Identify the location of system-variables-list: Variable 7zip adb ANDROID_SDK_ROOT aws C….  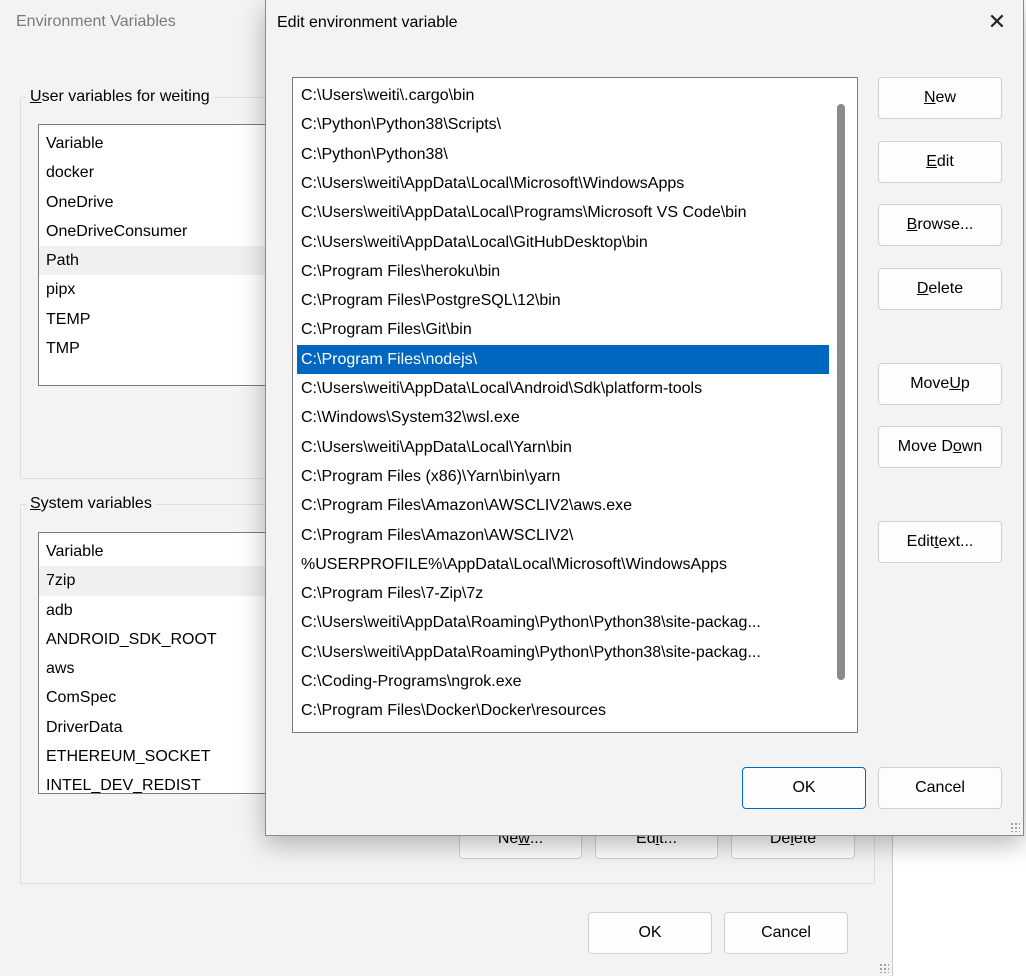
(158, 663).